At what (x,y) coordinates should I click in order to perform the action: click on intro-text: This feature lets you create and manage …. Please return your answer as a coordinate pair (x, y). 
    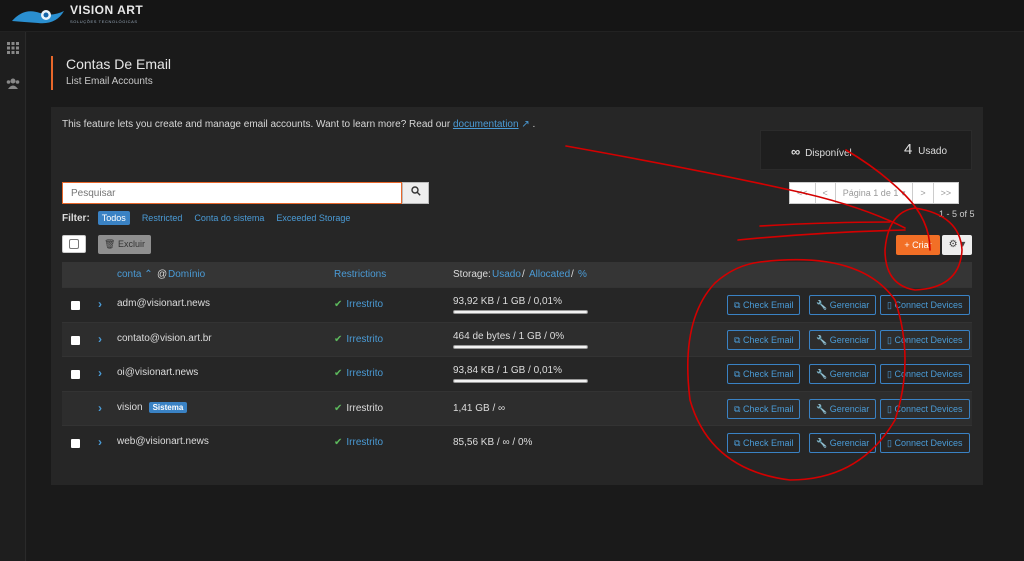
    Looking at the image, I should click on (298, 124).